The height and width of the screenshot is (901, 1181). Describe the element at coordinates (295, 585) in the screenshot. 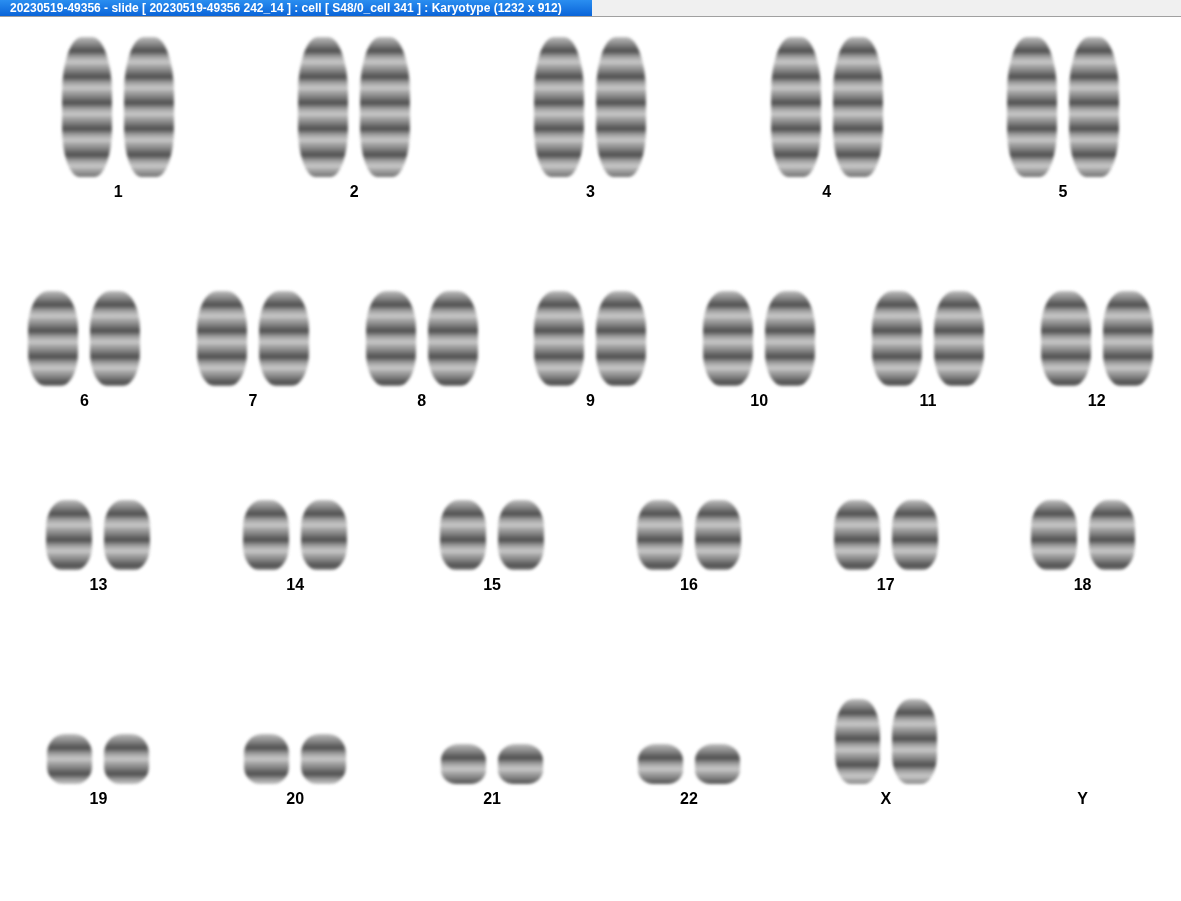

I see `chromosome-label: 14` at that location.